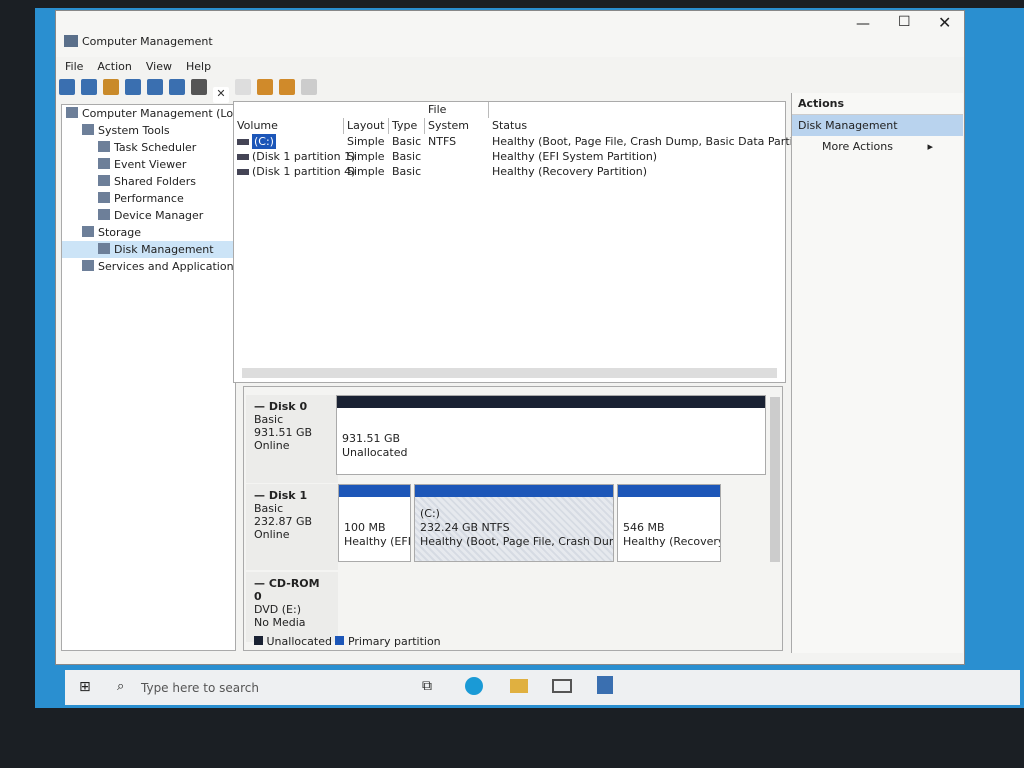 This screenshot has height=768, width=1024. What do you see at coordinates (570, 171) in the screenshot?
I see `cell-text: Healthy (Recovery Partition)` at bounding box center [570, 171].